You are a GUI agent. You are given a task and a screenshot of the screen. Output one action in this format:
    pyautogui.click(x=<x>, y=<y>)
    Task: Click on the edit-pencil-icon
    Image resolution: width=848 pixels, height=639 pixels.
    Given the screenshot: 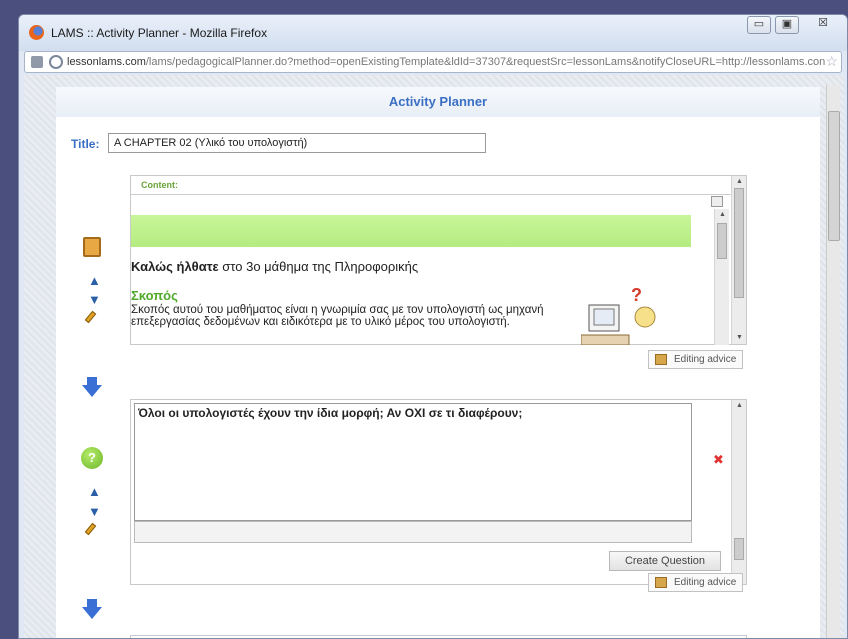 What is the action you would take?
    pyautogui.click(x=90, y=317)
    